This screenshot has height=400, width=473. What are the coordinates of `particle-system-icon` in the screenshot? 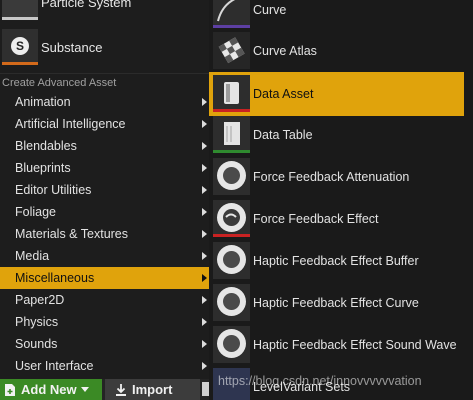 It's located at (20, 10).